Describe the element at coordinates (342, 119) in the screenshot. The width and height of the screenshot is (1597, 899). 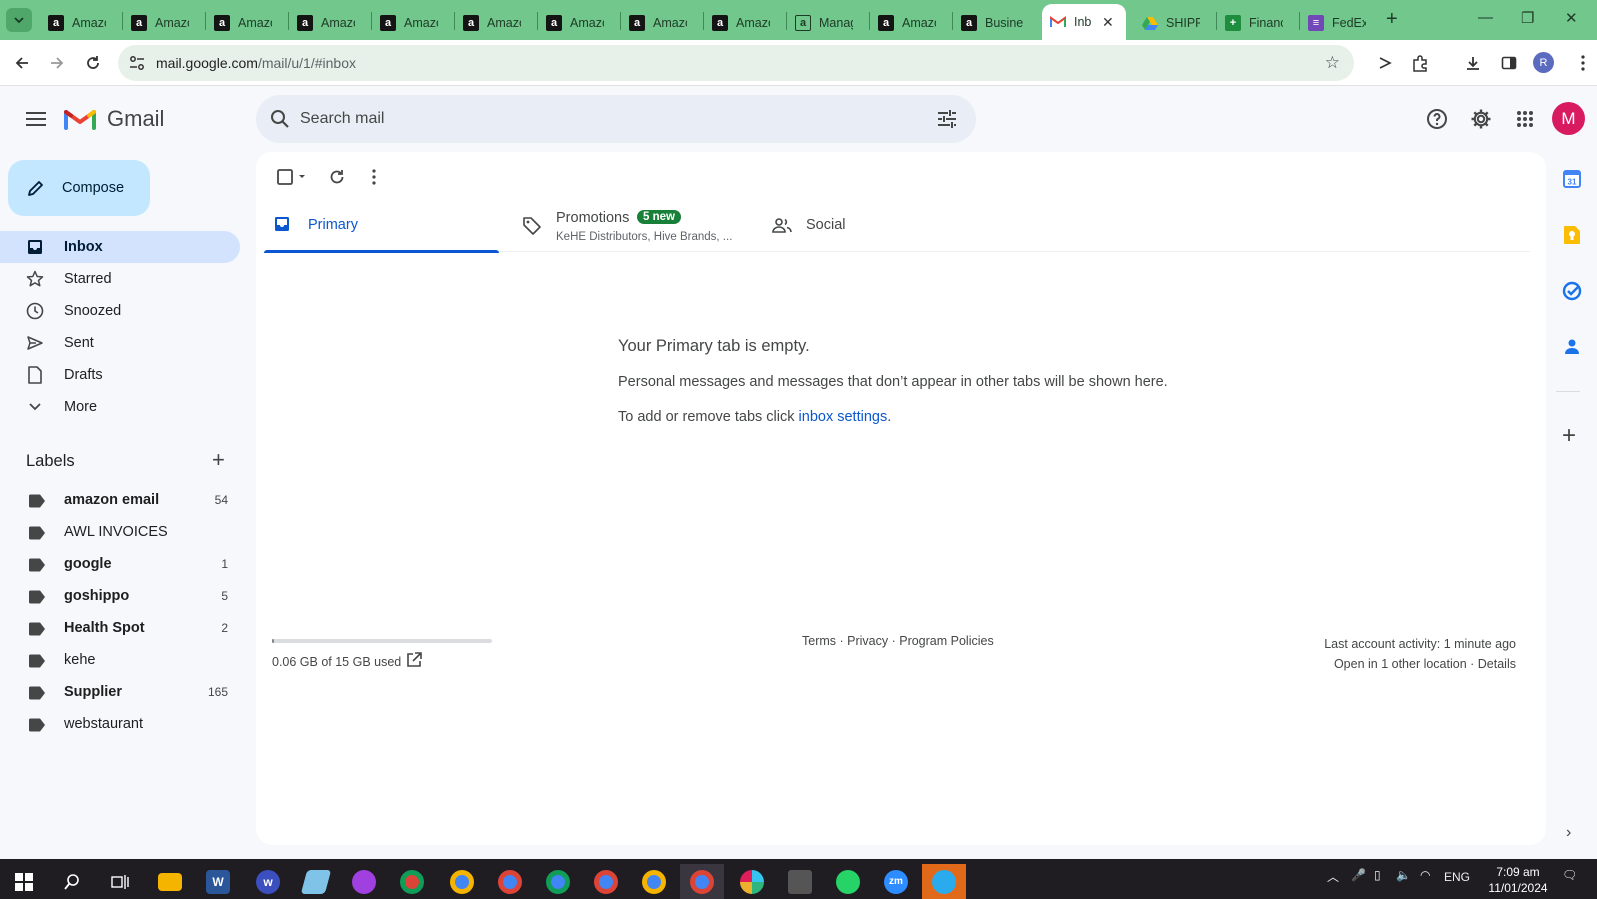
I see `search-input: Search mail` at that location.